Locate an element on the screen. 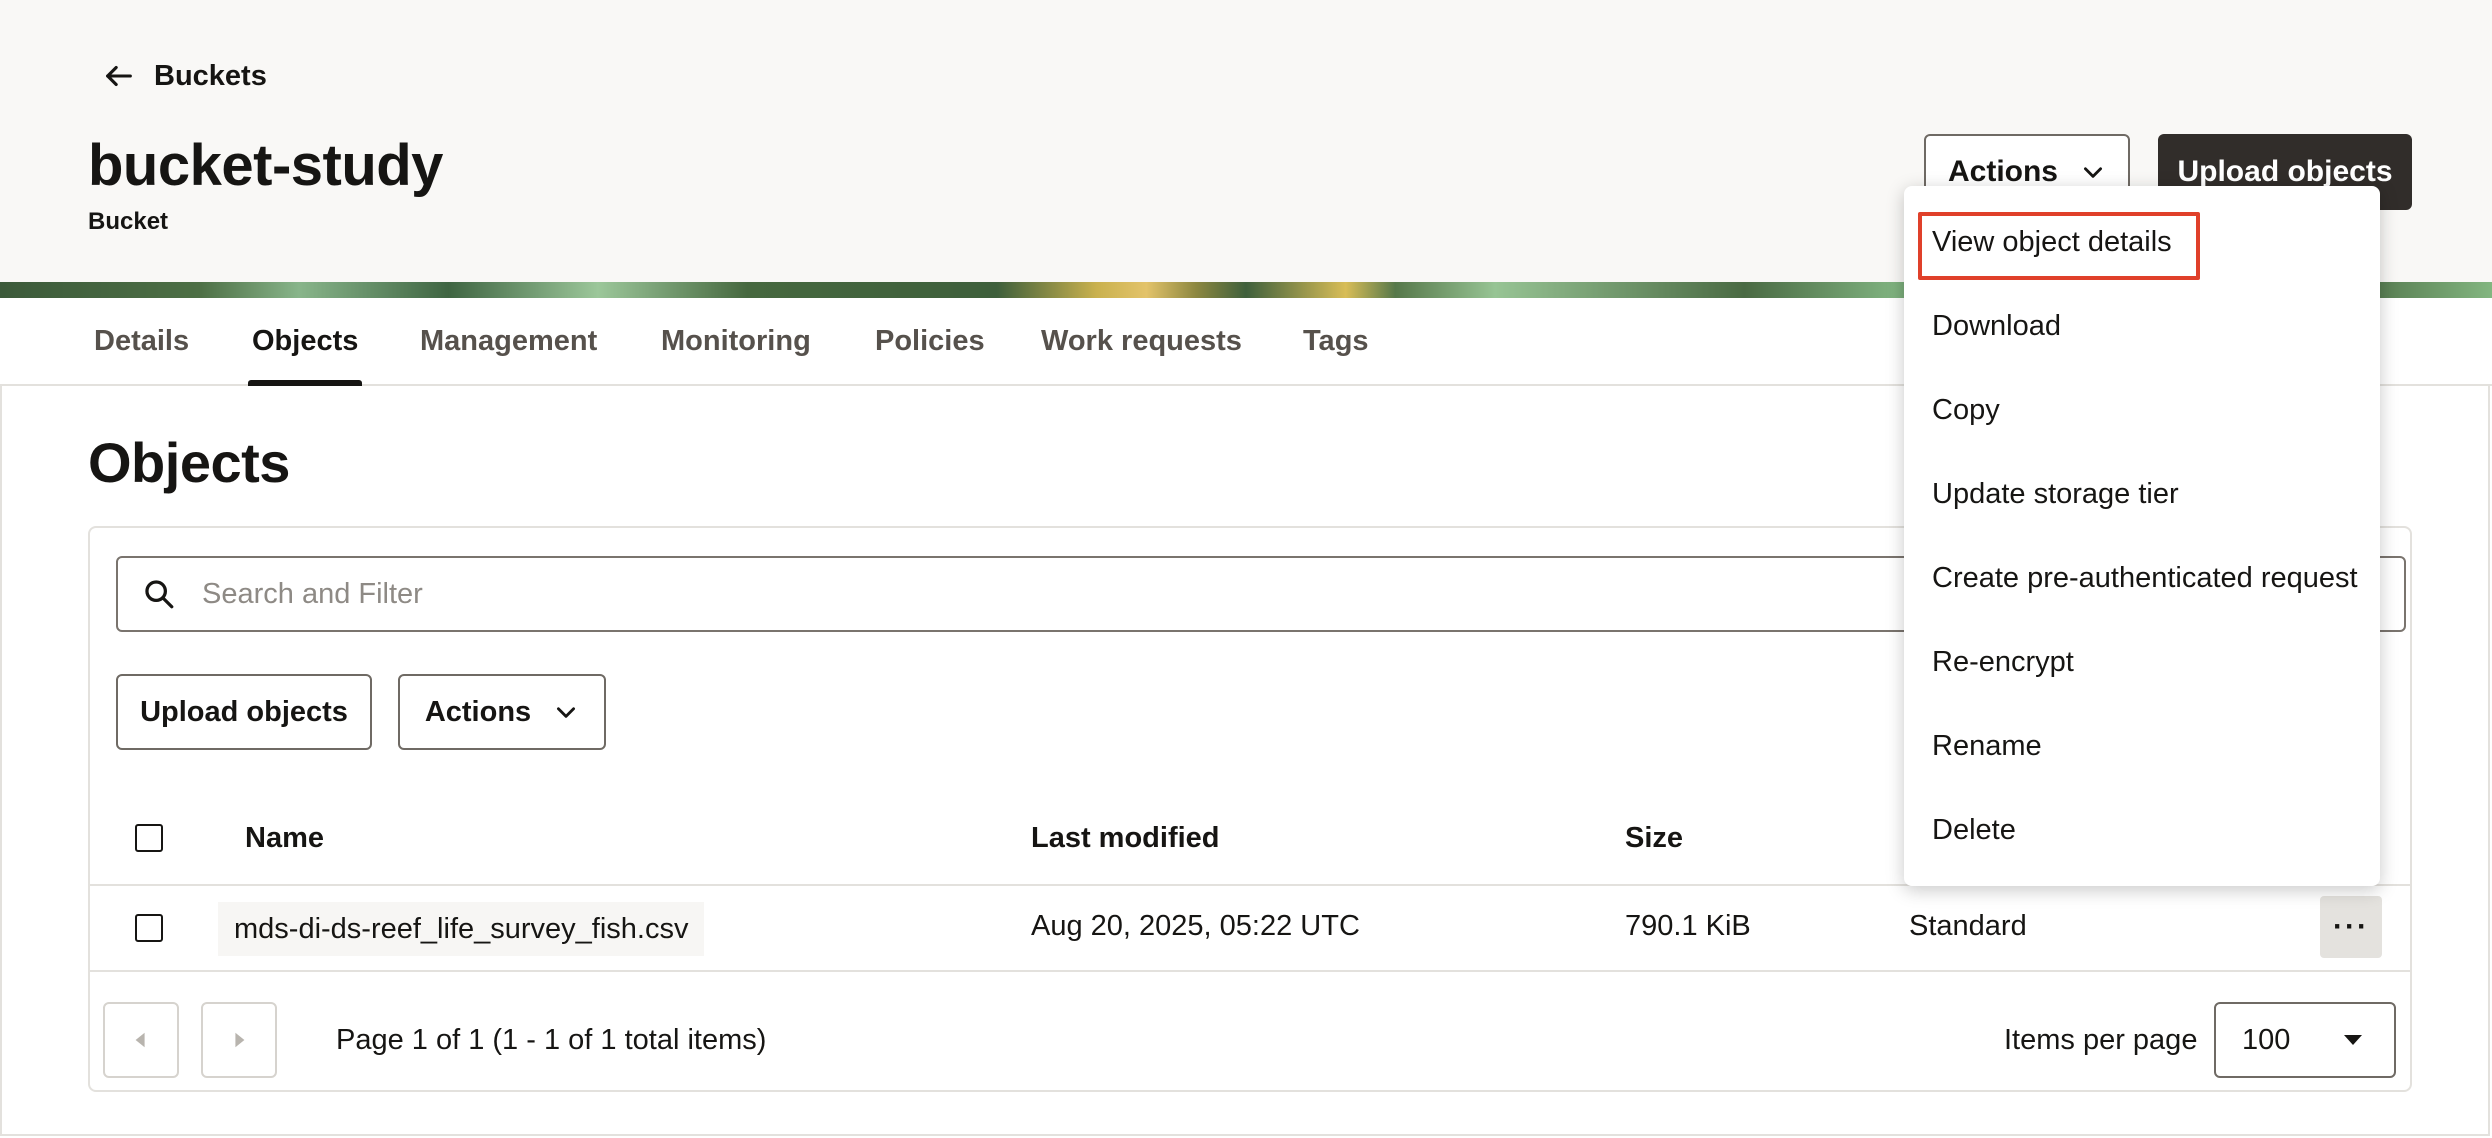 Image resolution: width=2492 pixels, height=1138 pixels. tab-policies: Policies is located at coordinates (930, 341).